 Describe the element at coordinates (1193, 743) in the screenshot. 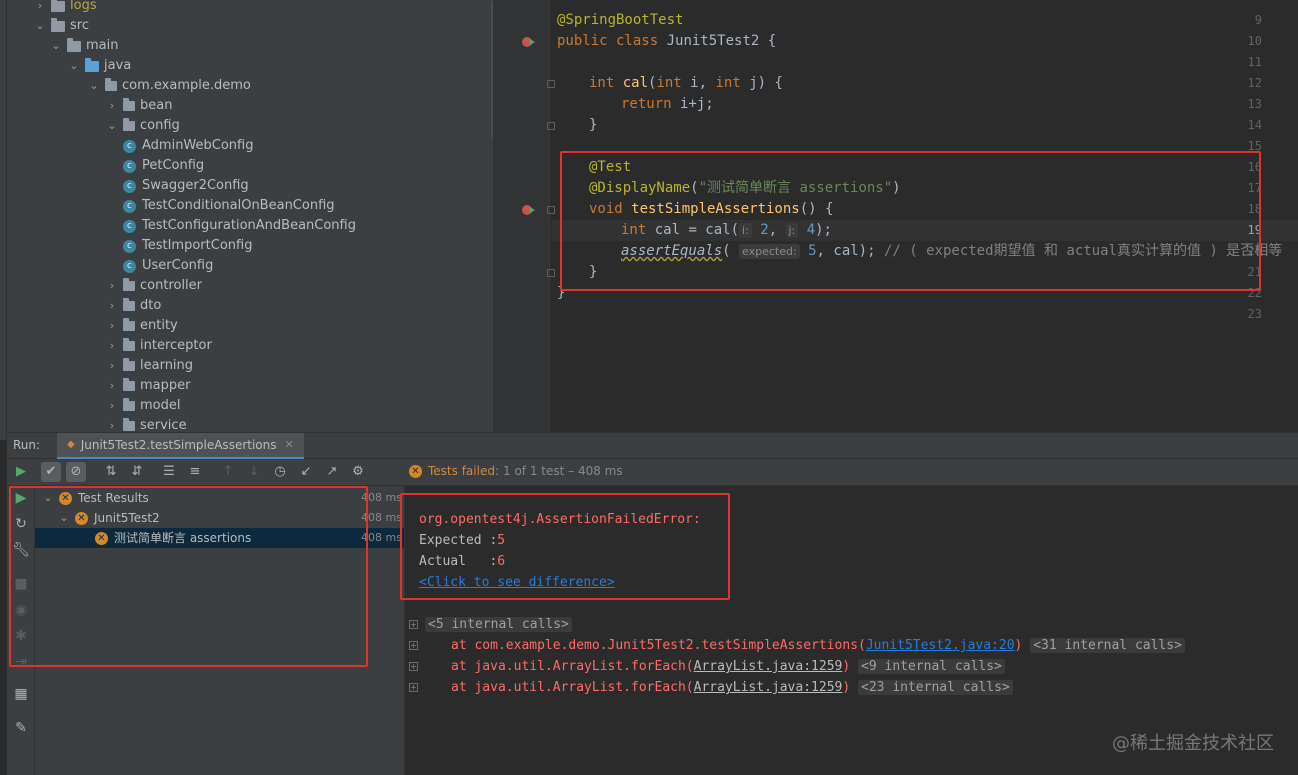

I see `watermark: @稀土掘金技术社区` at that location.